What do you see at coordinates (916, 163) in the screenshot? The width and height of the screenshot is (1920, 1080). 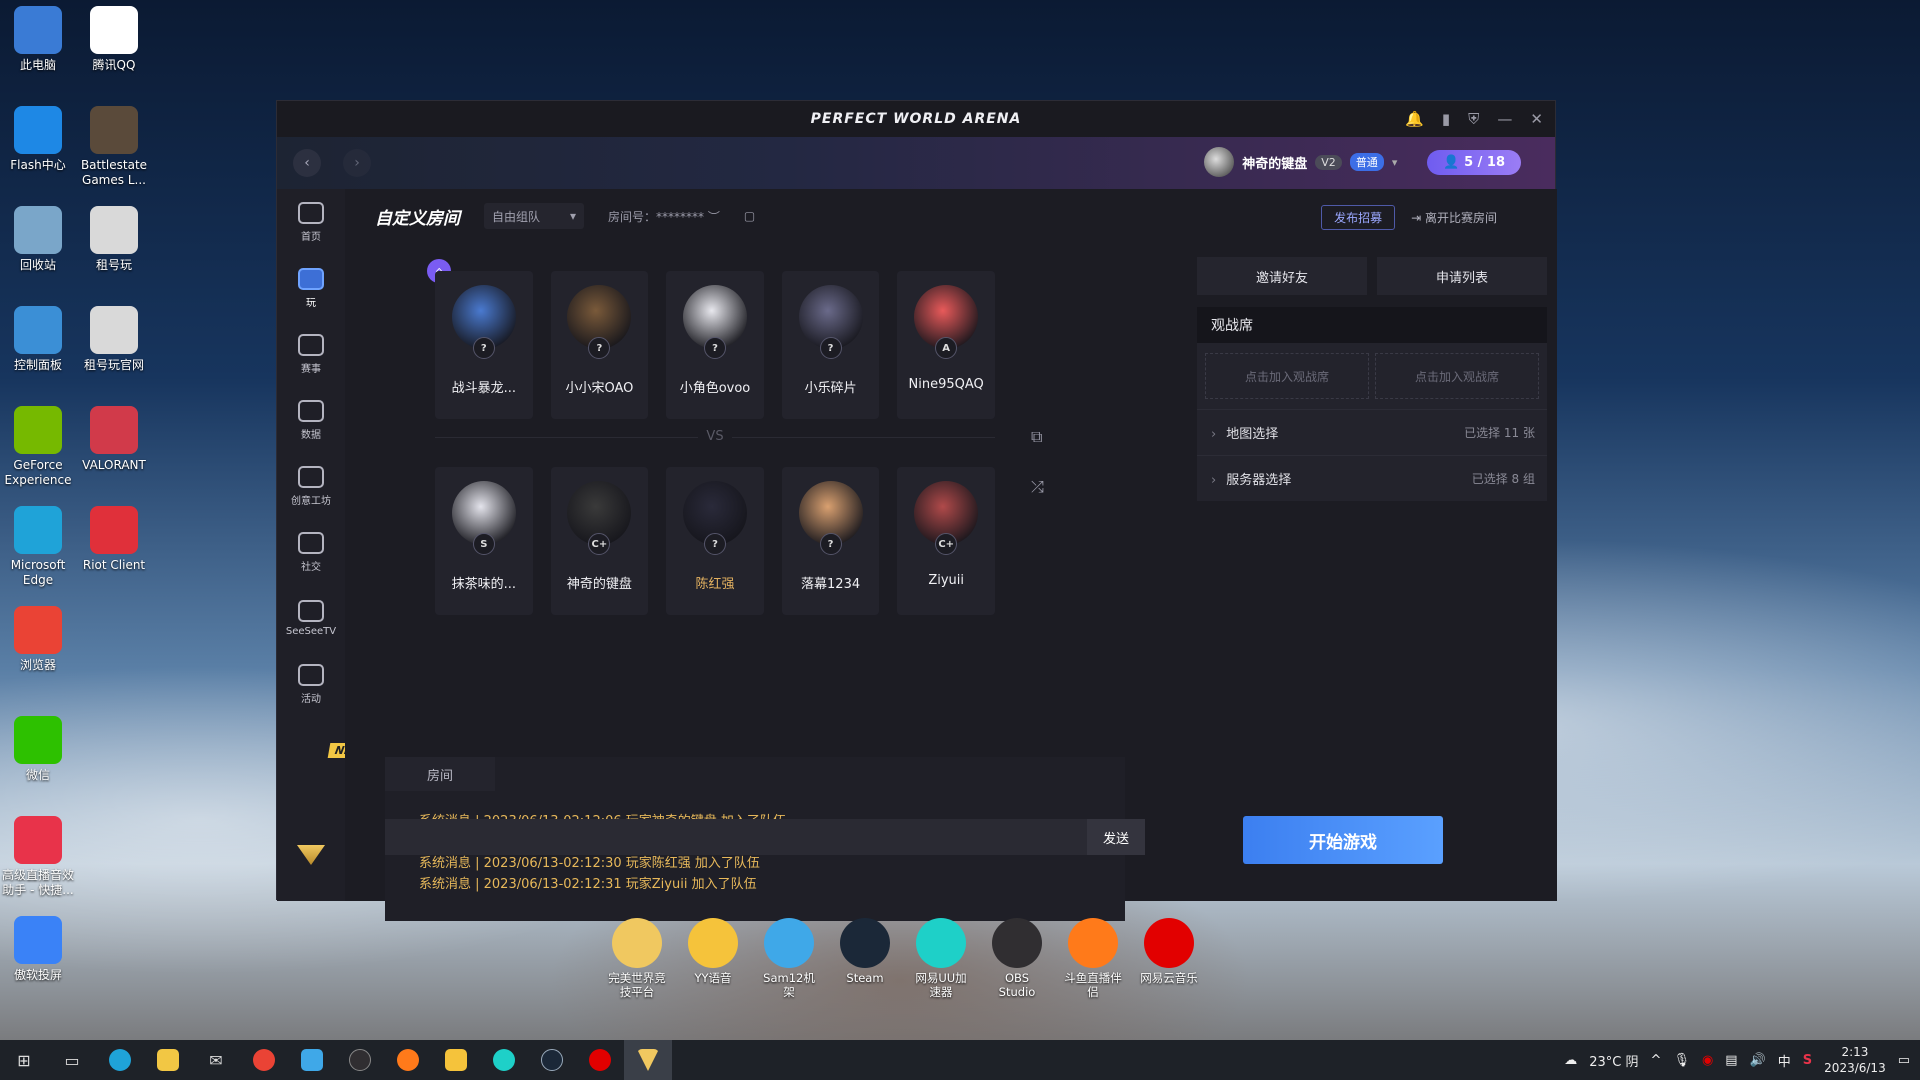 I see `app-header: ‹ › 神奇的键盘 V2 普通 ▾ 👤 5 / 18` at bounding box center [916, 163].